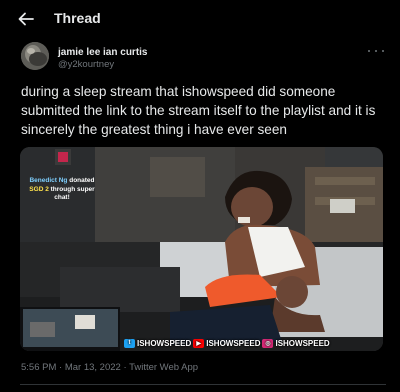  I want to click on more-options-icon, so click(376, 51).